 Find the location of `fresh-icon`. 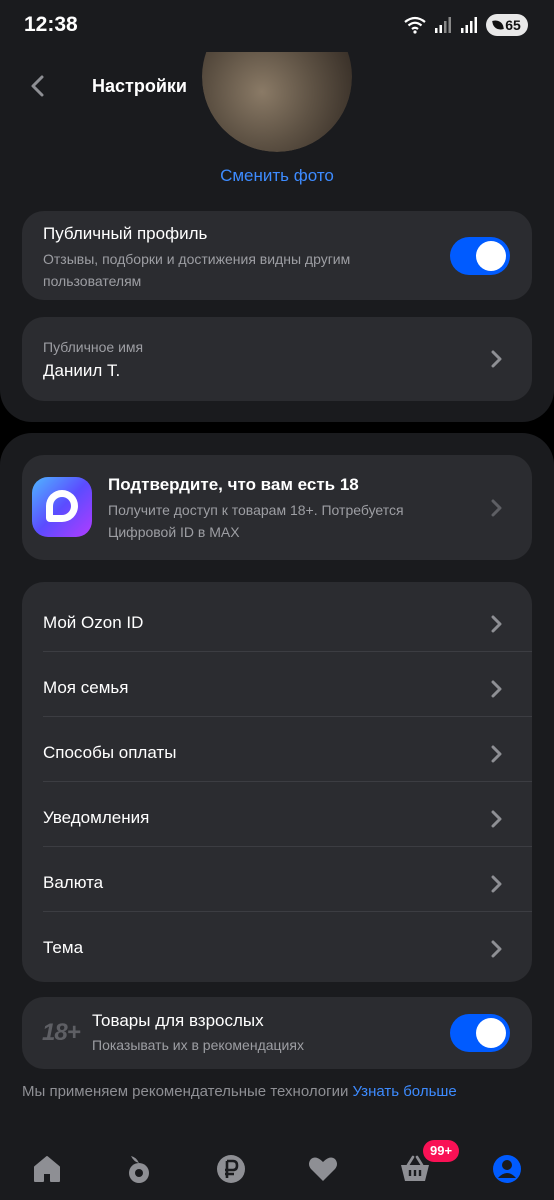

fresh-icon is located at coordinates (139, 1169).